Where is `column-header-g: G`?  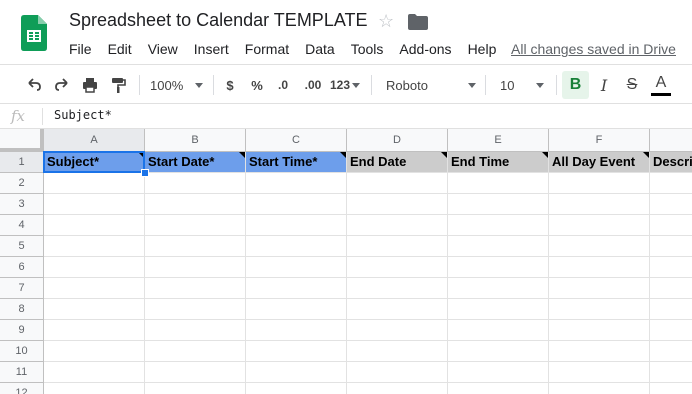
column-header-g: G is located at coordinates (671, 140).